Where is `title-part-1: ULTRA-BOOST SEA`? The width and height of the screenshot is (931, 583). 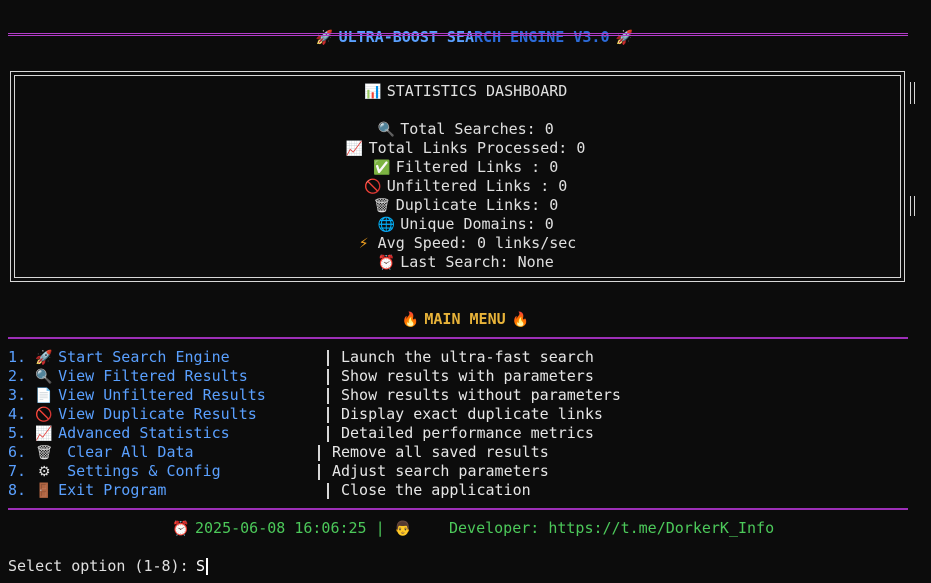 title-part-1: ULTRA-BOOST SEA is located at coordinates (406, 37).